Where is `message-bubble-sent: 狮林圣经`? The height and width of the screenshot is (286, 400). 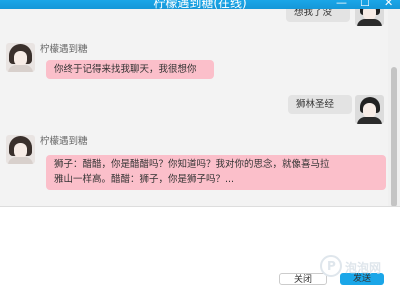
message-bubble-sent: 狮林圣经 is located at coordinates (320, 104).